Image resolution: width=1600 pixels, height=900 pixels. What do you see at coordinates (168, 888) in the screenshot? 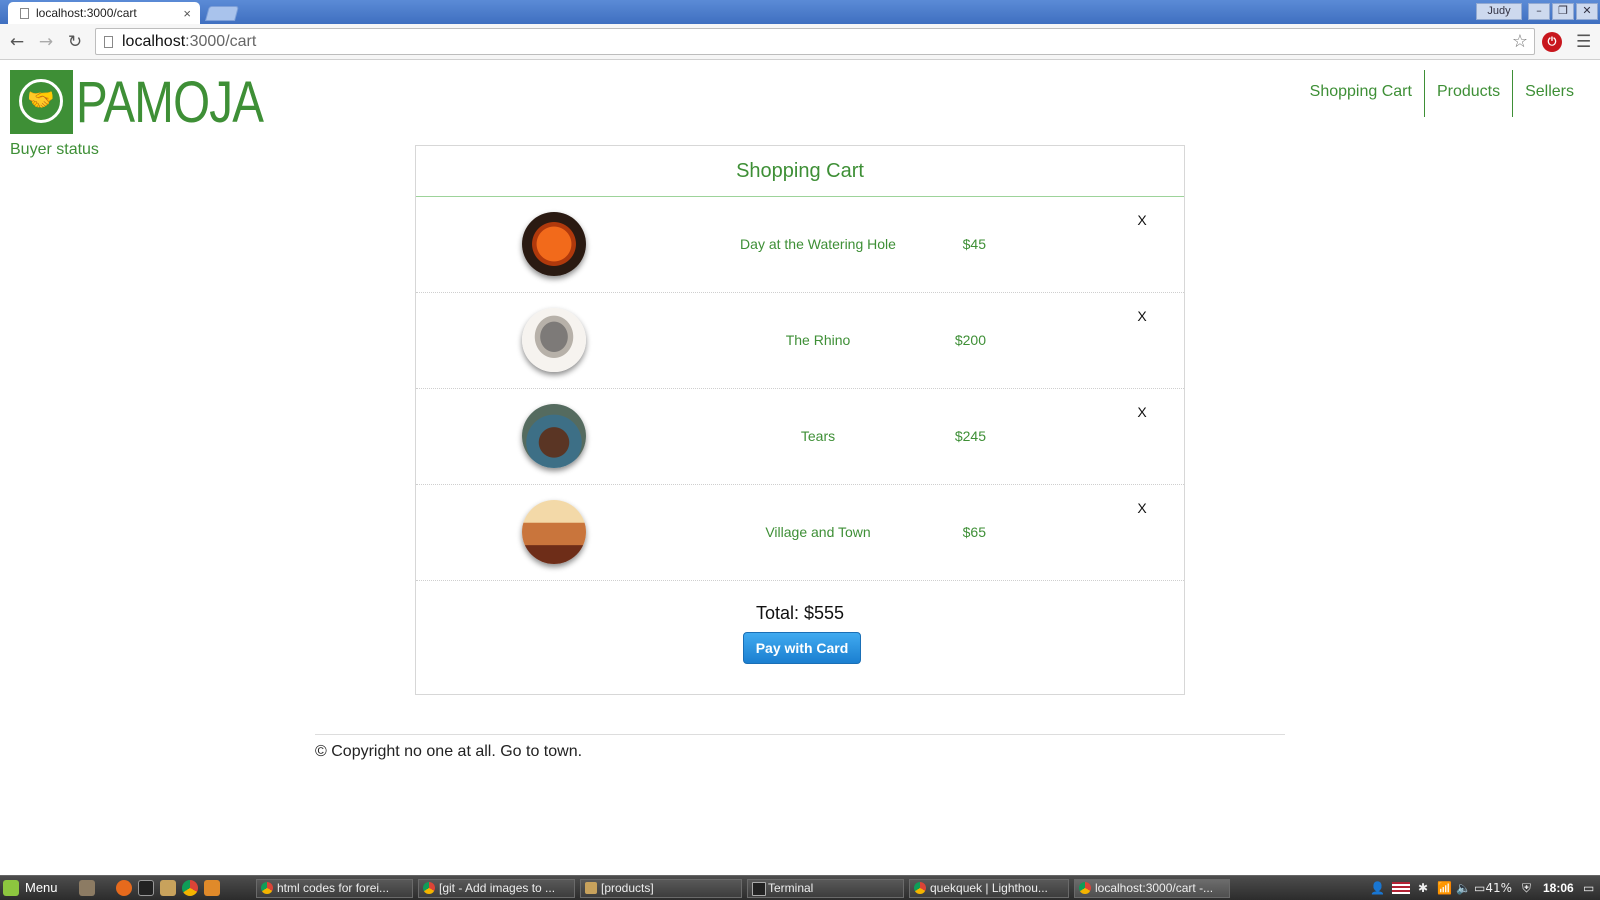
I see `files-icon` at bounding box center [168, 888].